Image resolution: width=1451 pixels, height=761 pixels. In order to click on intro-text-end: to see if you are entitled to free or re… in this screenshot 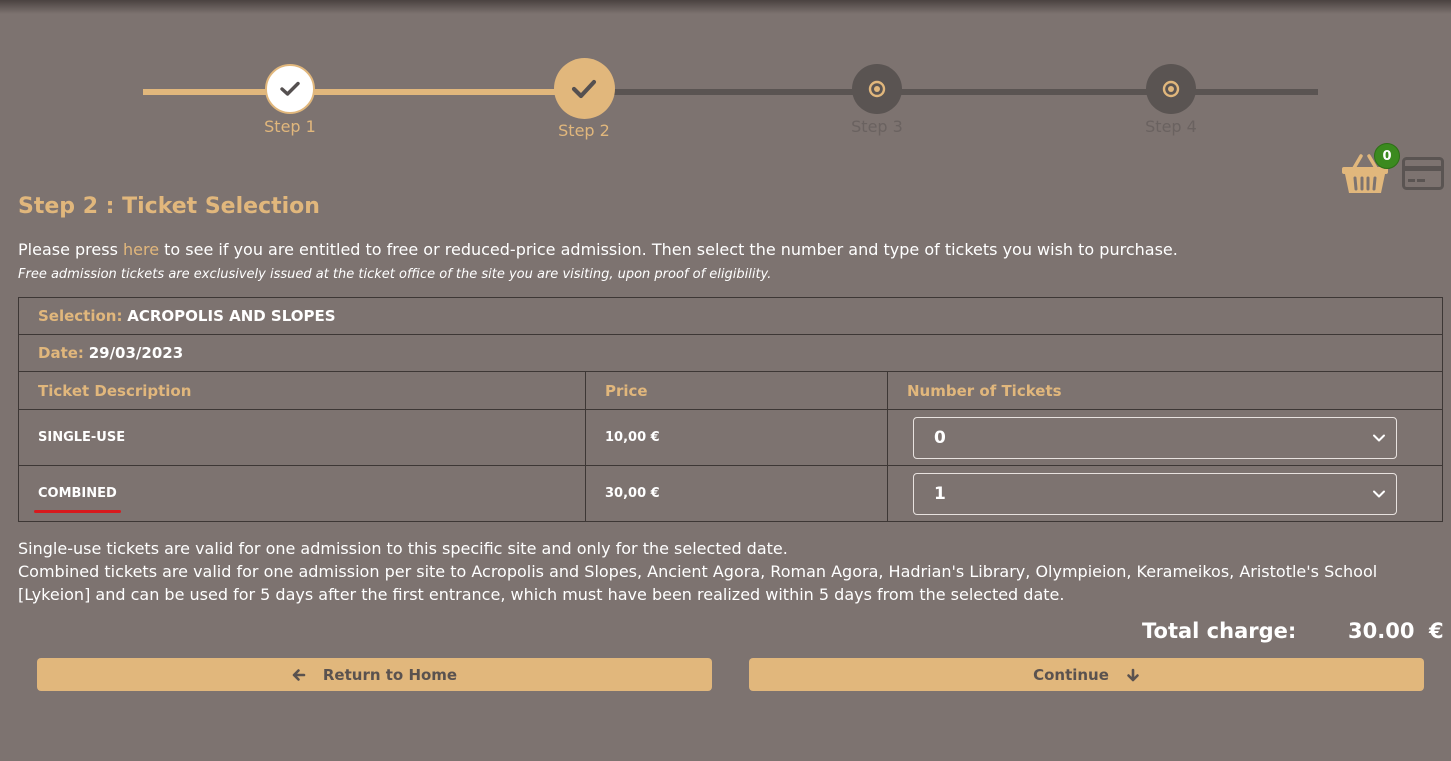, I will do `click(668, 249)`.